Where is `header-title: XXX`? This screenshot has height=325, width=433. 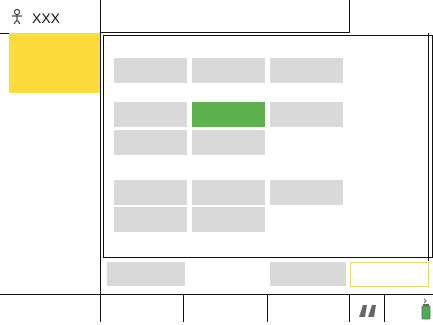
header-title: XXX is located at coordinates (46, 18).